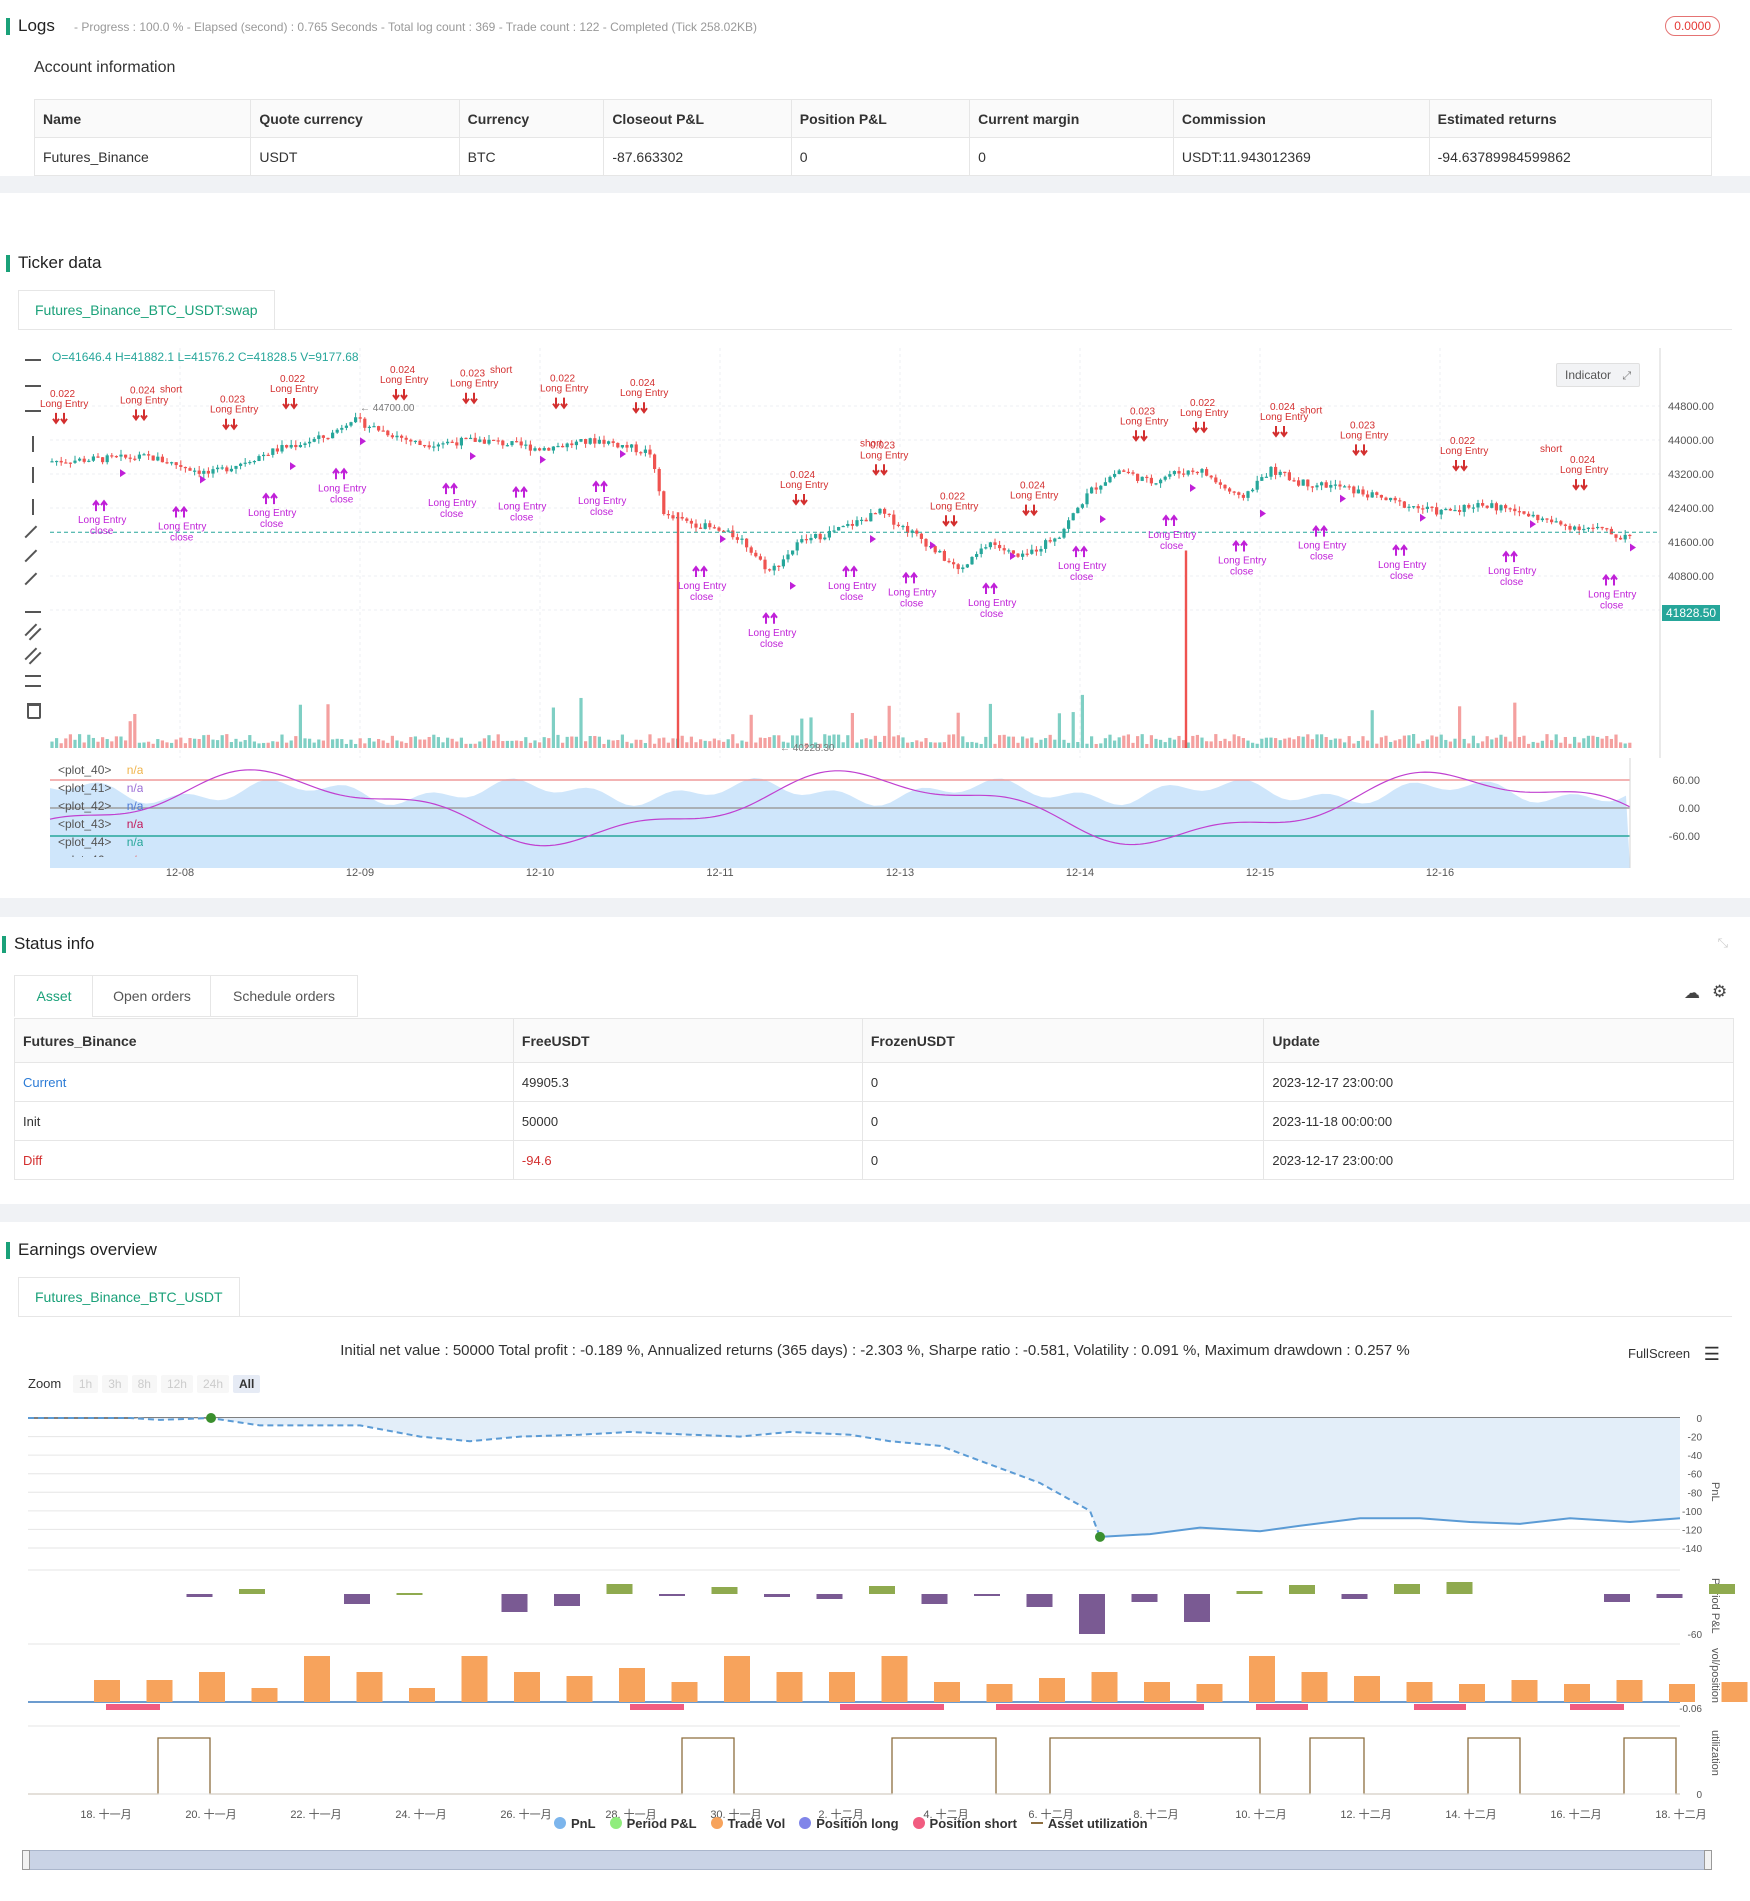  Describe the element at coordinates (85, 1384) in the screenshot. I see `zoom-option-1h: 1h` at that location.